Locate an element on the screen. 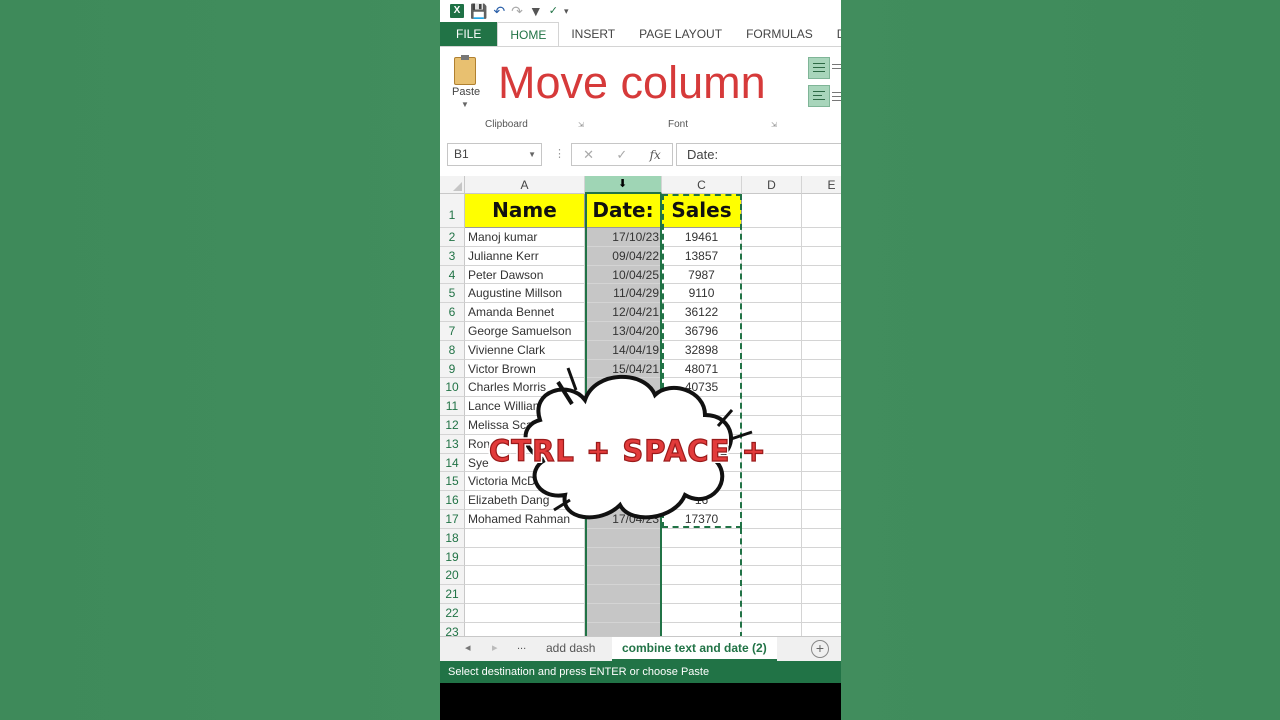 The height and width of the screenshot is (720, 1280). tab-home: HOME is located at coordinates (528, 34).